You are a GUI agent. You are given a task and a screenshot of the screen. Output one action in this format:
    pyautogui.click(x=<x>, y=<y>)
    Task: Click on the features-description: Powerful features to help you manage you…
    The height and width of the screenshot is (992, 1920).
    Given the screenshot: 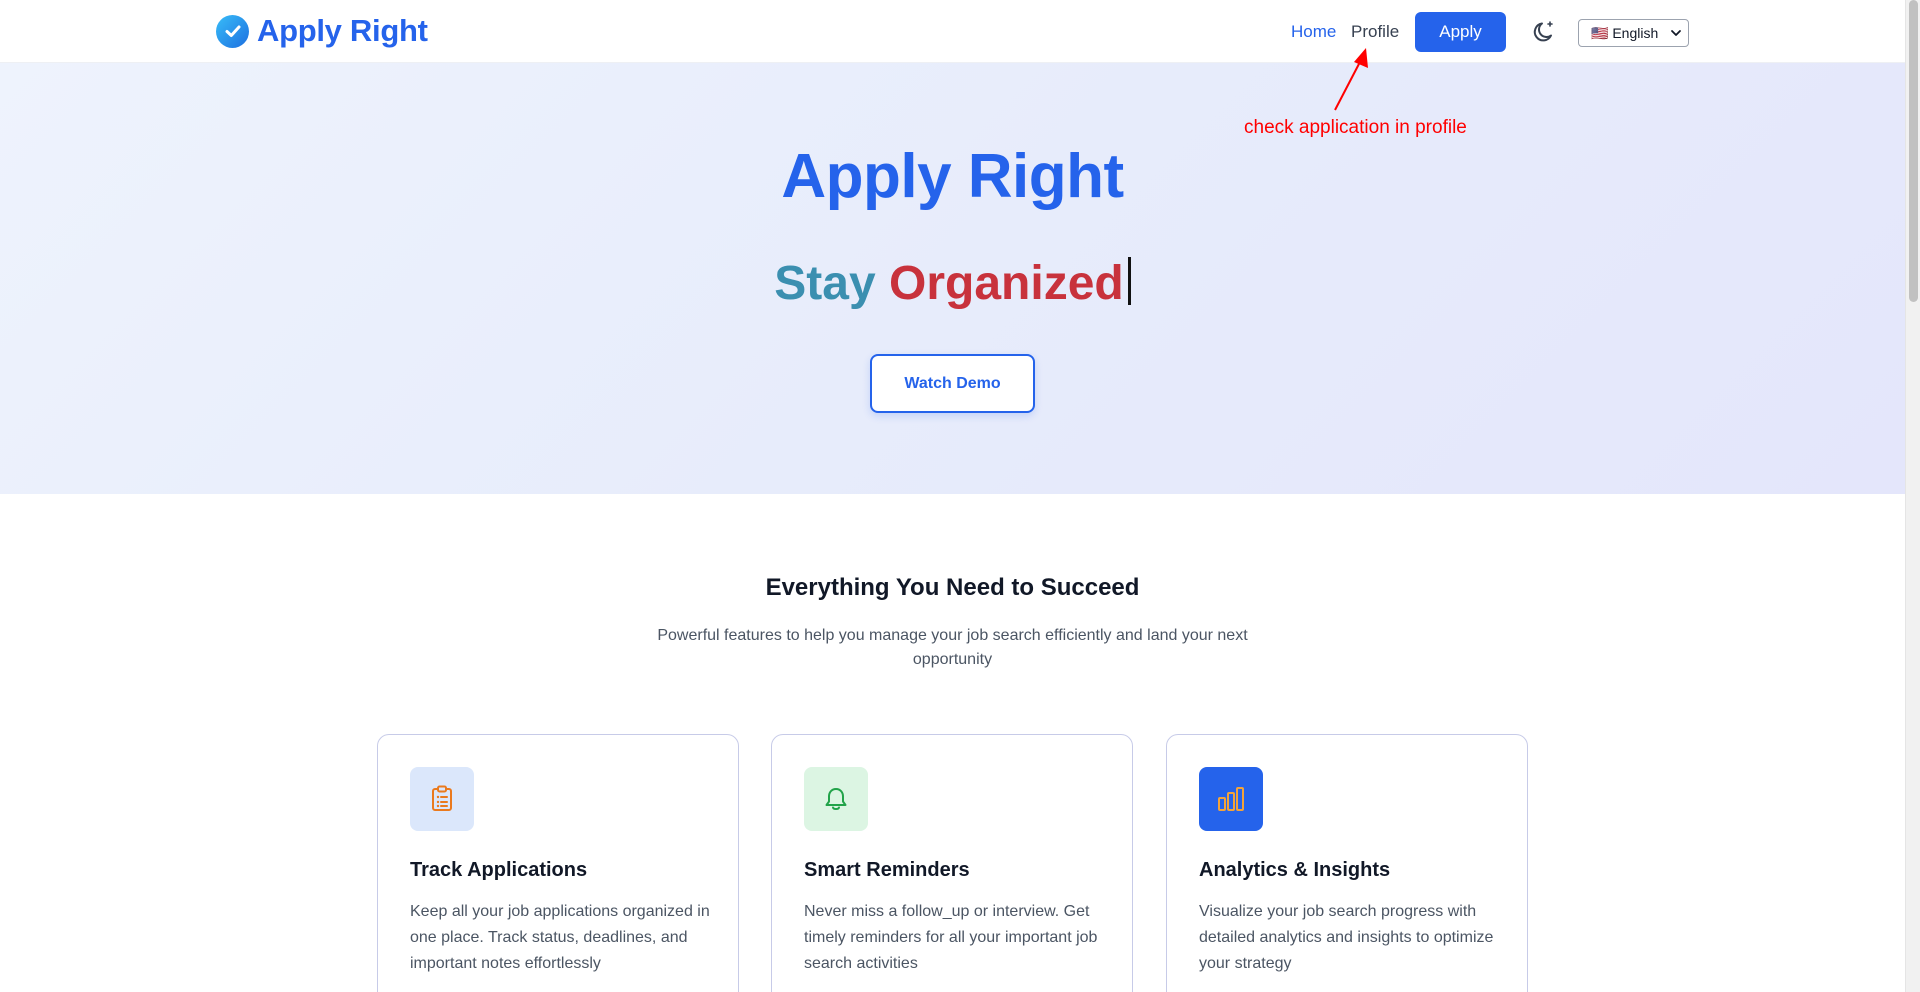 What is the action you would take?
    pyautogui.click(x=952, y=647)
    